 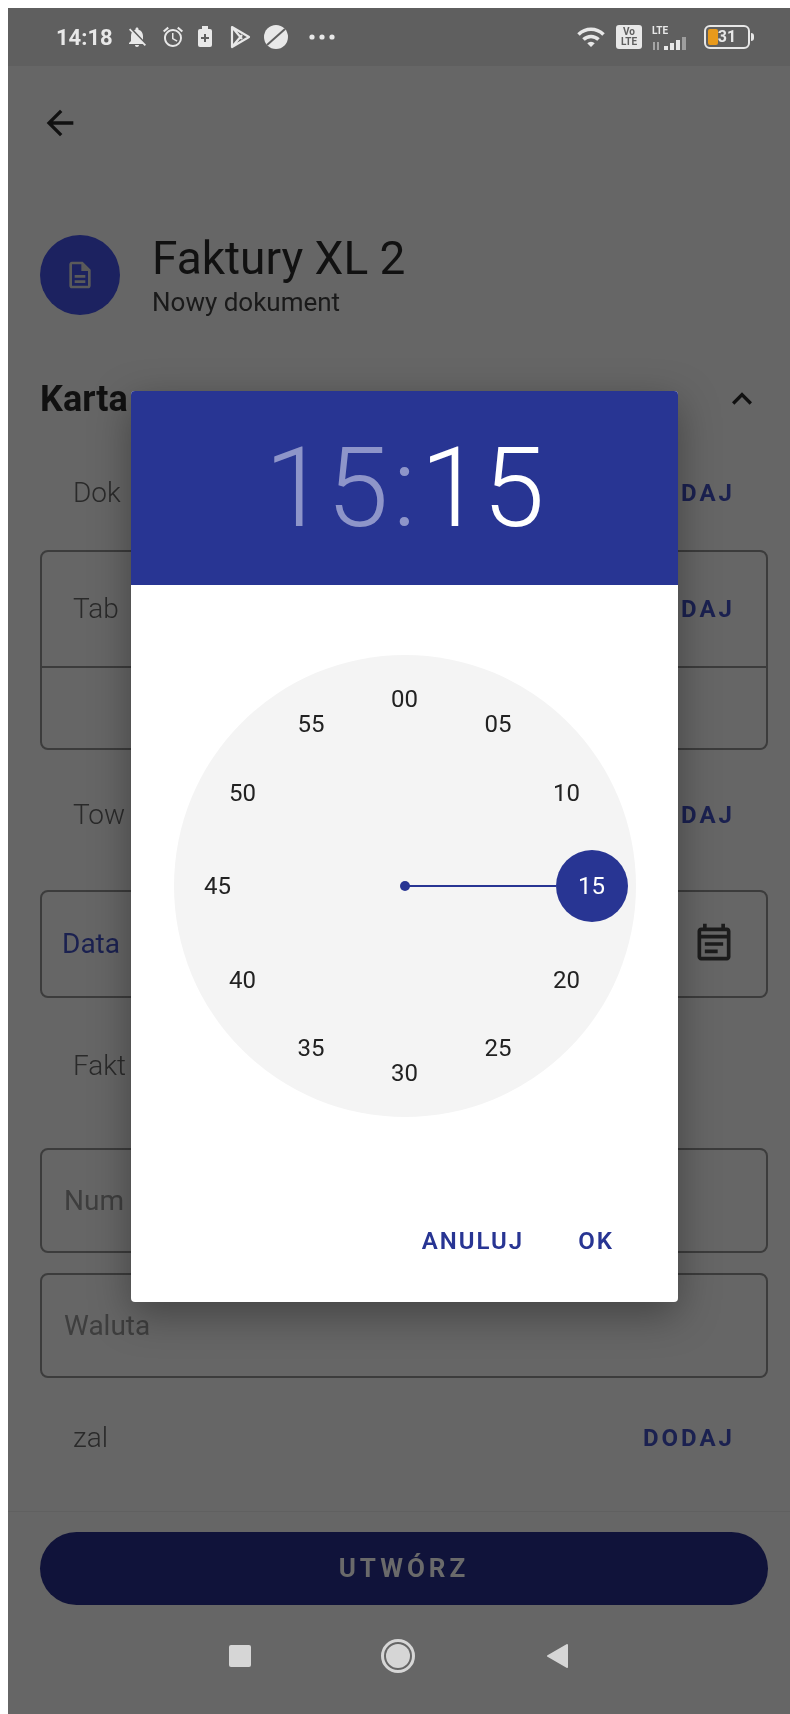 I want to click on dial-number: 15, so click(x=591, y=886).